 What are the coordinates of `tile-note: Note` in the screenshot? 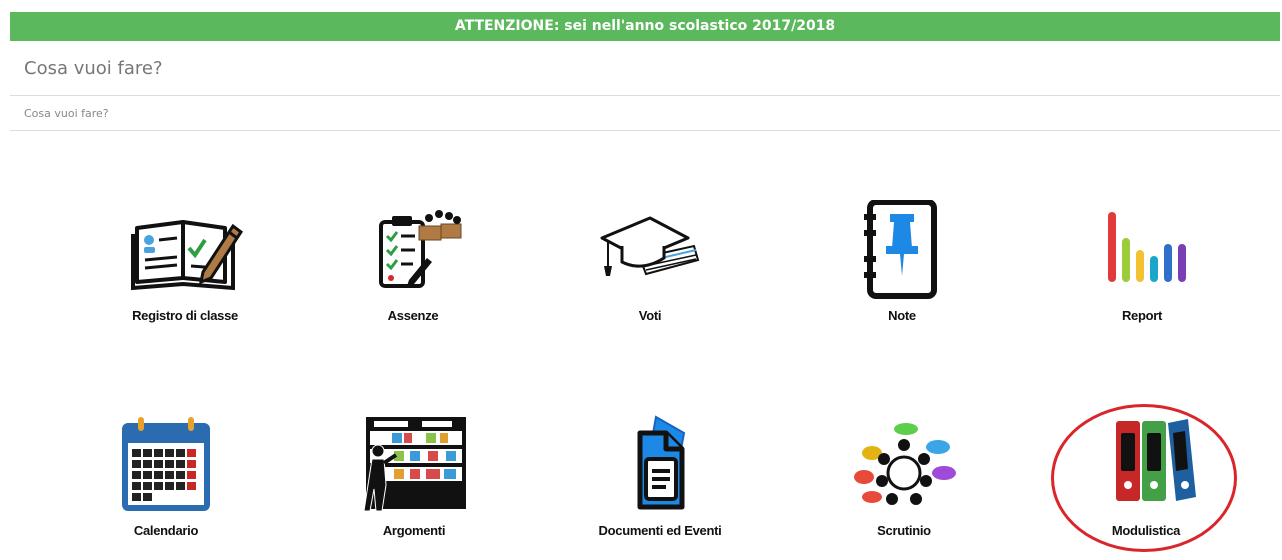 It's located at (902, 275).